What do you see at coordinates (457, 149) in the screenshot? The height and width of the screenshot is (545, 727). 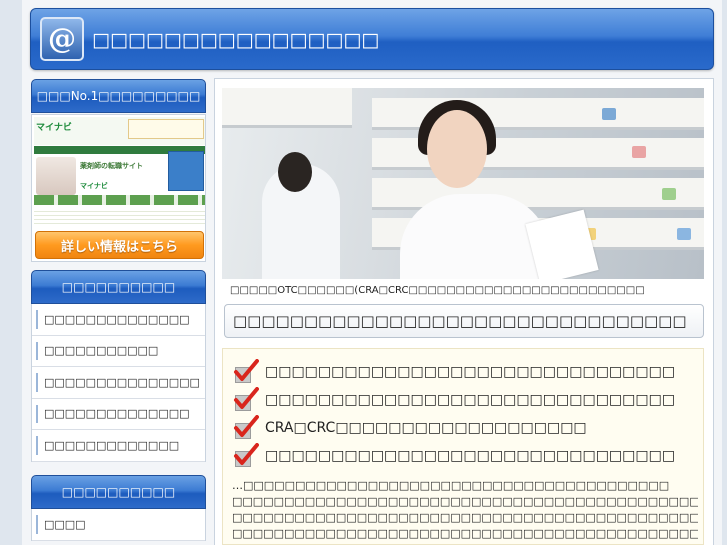 I see `pharmacist-face` at bounding box center [457, 149].